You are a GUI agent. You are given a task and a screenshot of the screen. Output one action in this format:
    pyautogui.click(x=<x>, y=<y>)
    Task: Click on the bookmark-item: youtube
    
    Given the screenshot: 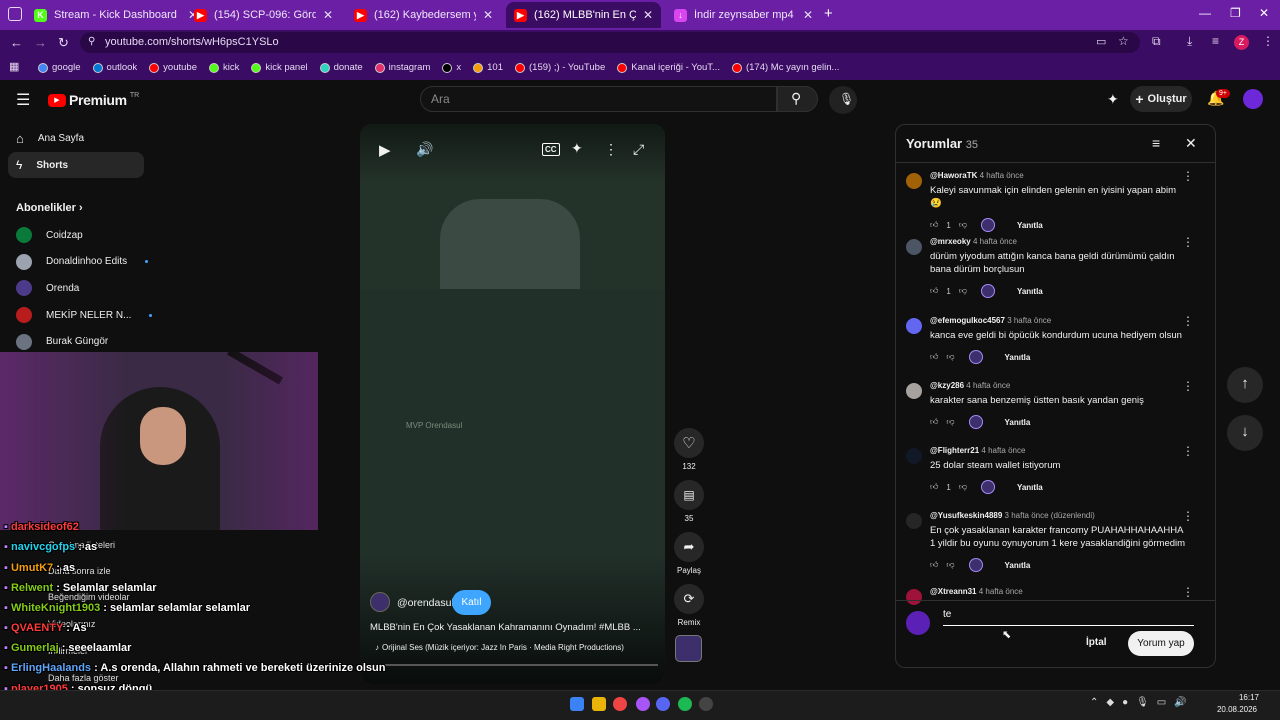 What is the action you would take?
    pyautogui.click(x=173, y=67)
    